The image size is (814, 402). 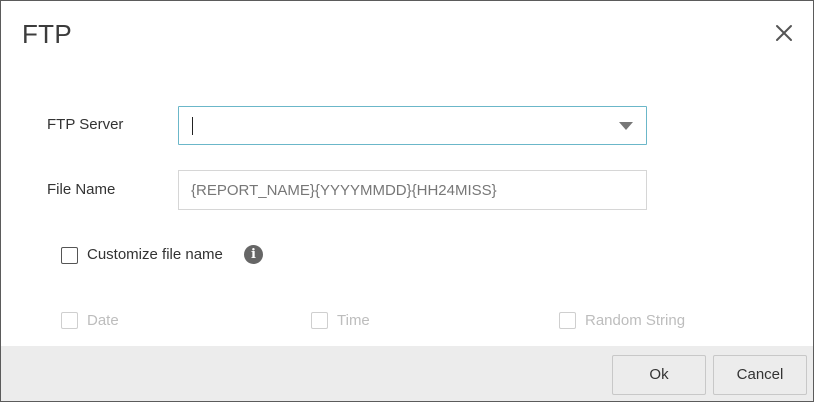 What do you see at coordinates (760, 375) in the screenshot?
I see `cancel-button: Cancel` at bounding box center [760, 375].